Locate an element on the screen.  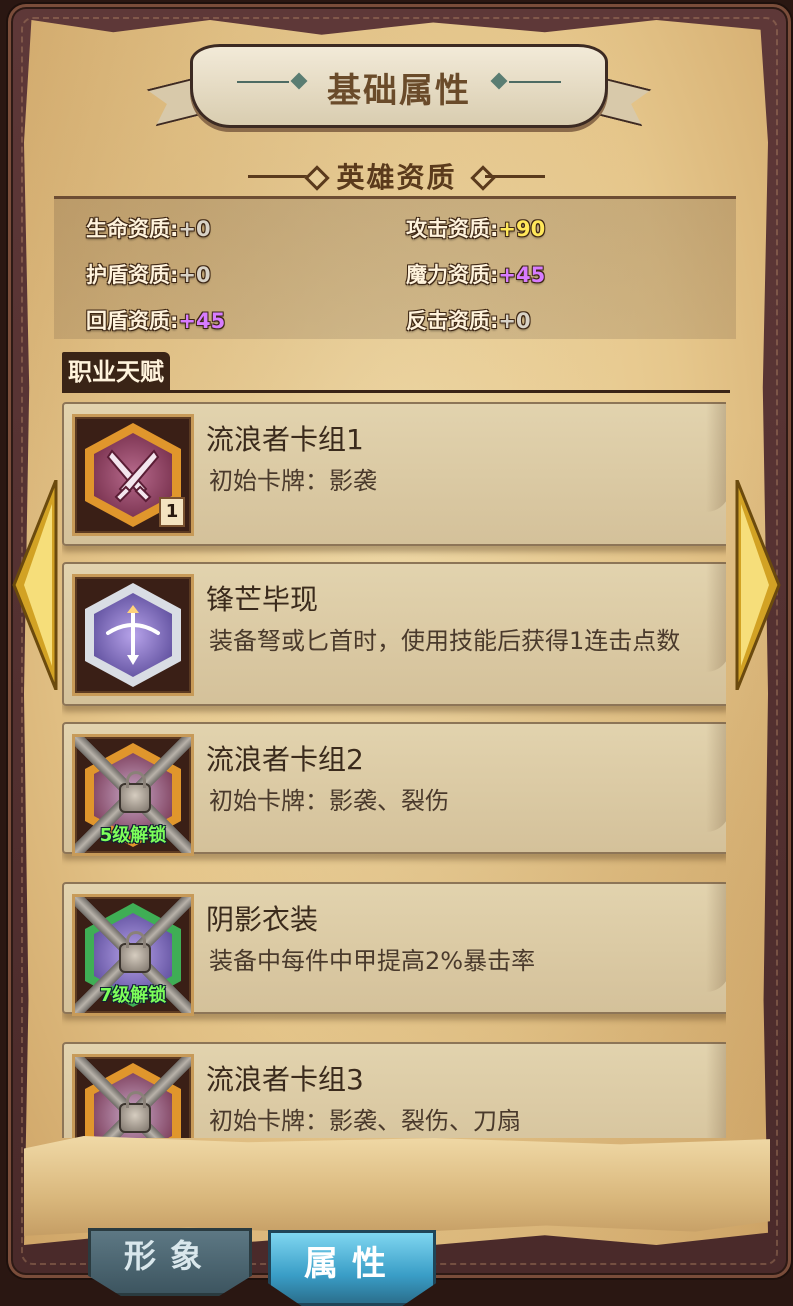
talent-description: 装备中每件中甲提高2%暴击率 is located at coordinates (372, 961).